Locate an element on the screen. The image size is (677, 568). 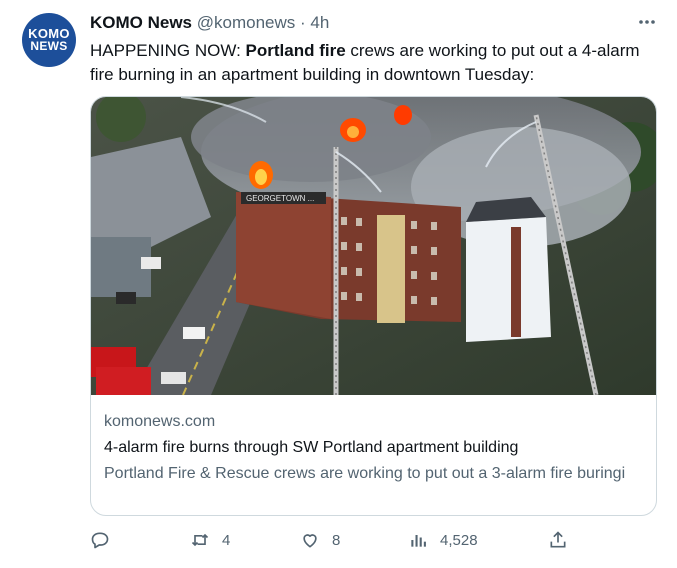
heart-icon is located at coordinates (310, 541).